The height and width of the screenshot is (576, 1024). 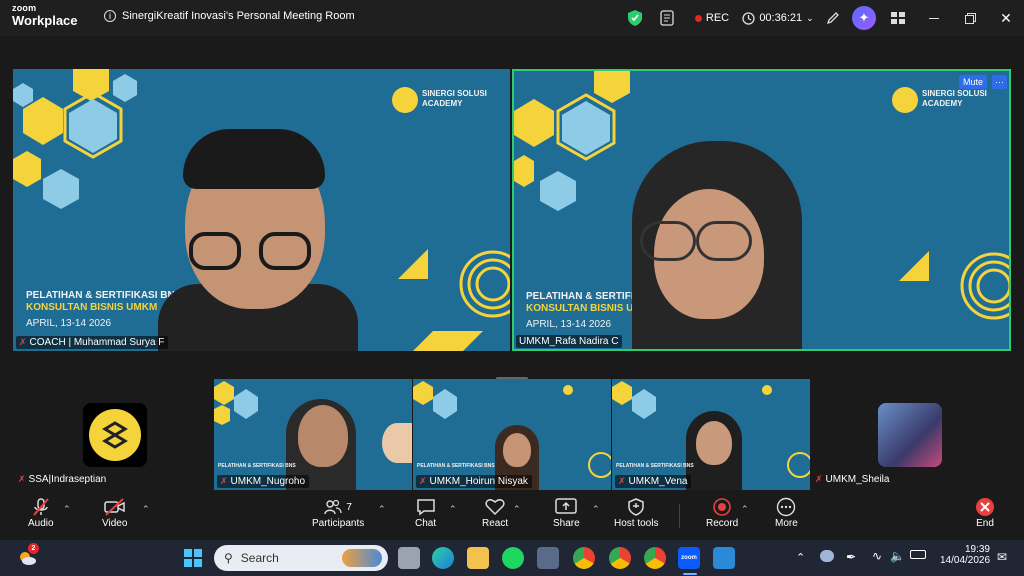 I want to click on end-call-icon, so click(x=985, y=507).